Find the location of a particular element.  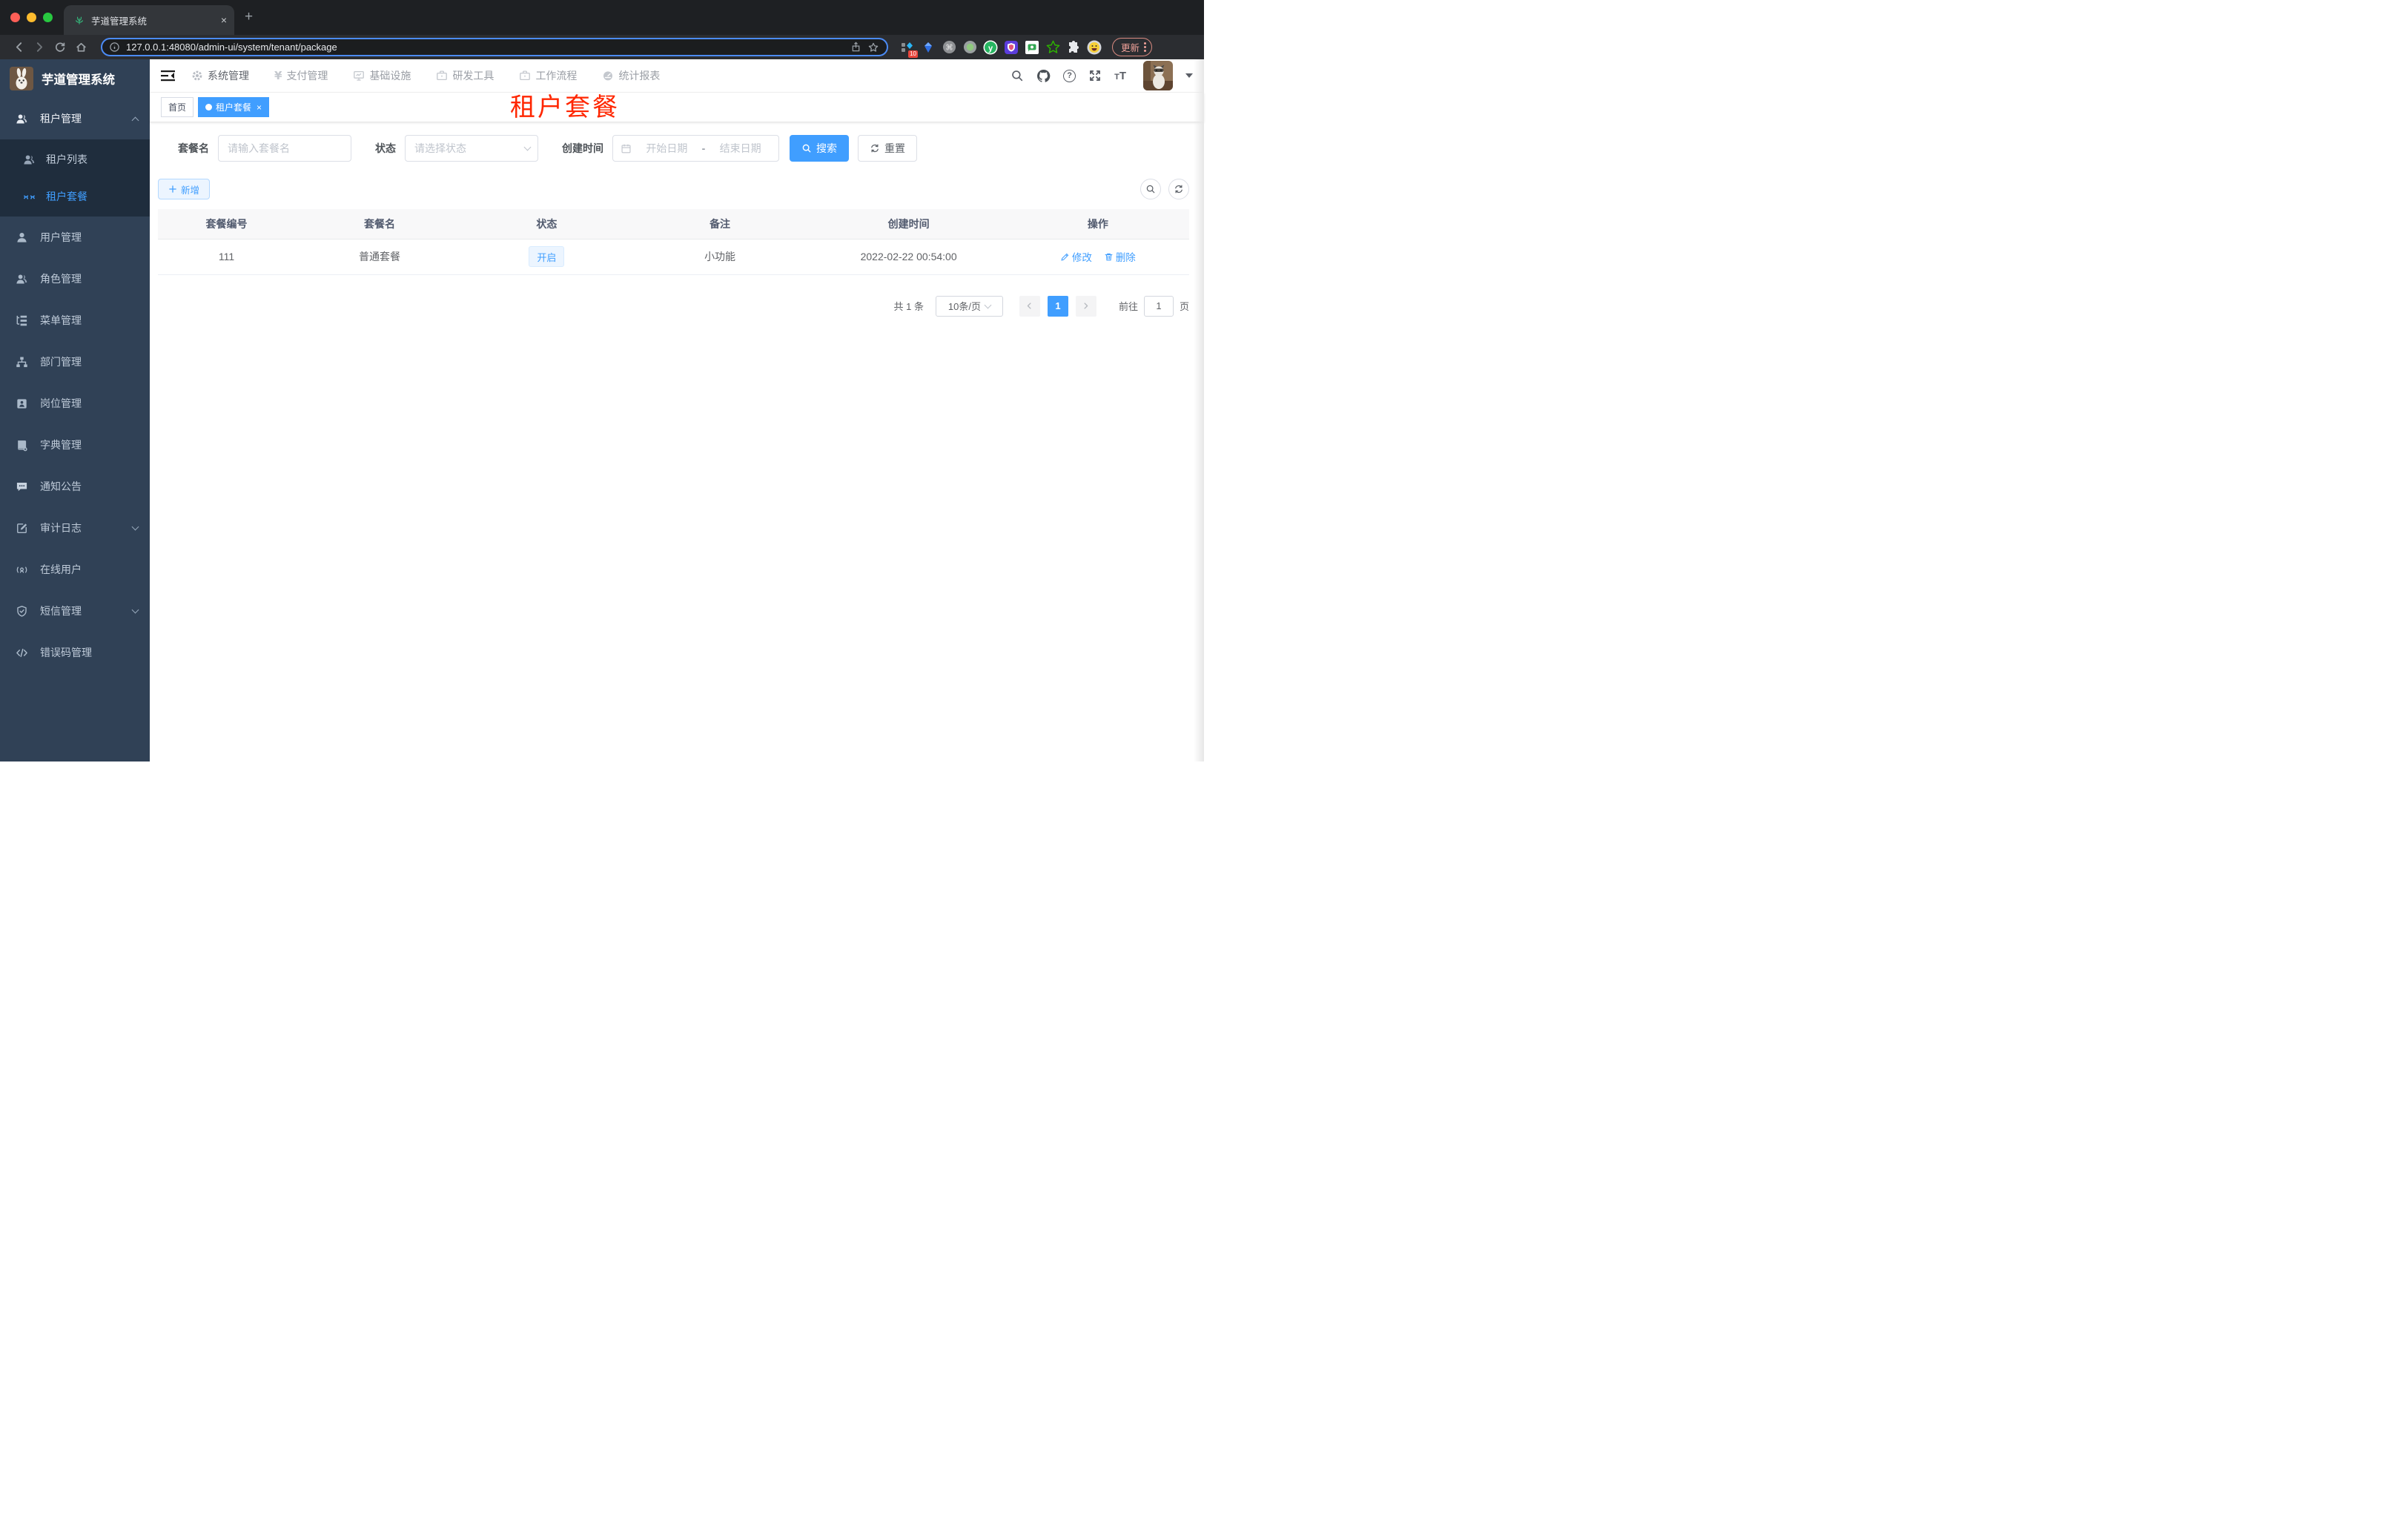

top-nav-workflow: 工作流程 is located at coordinates (548, 75).